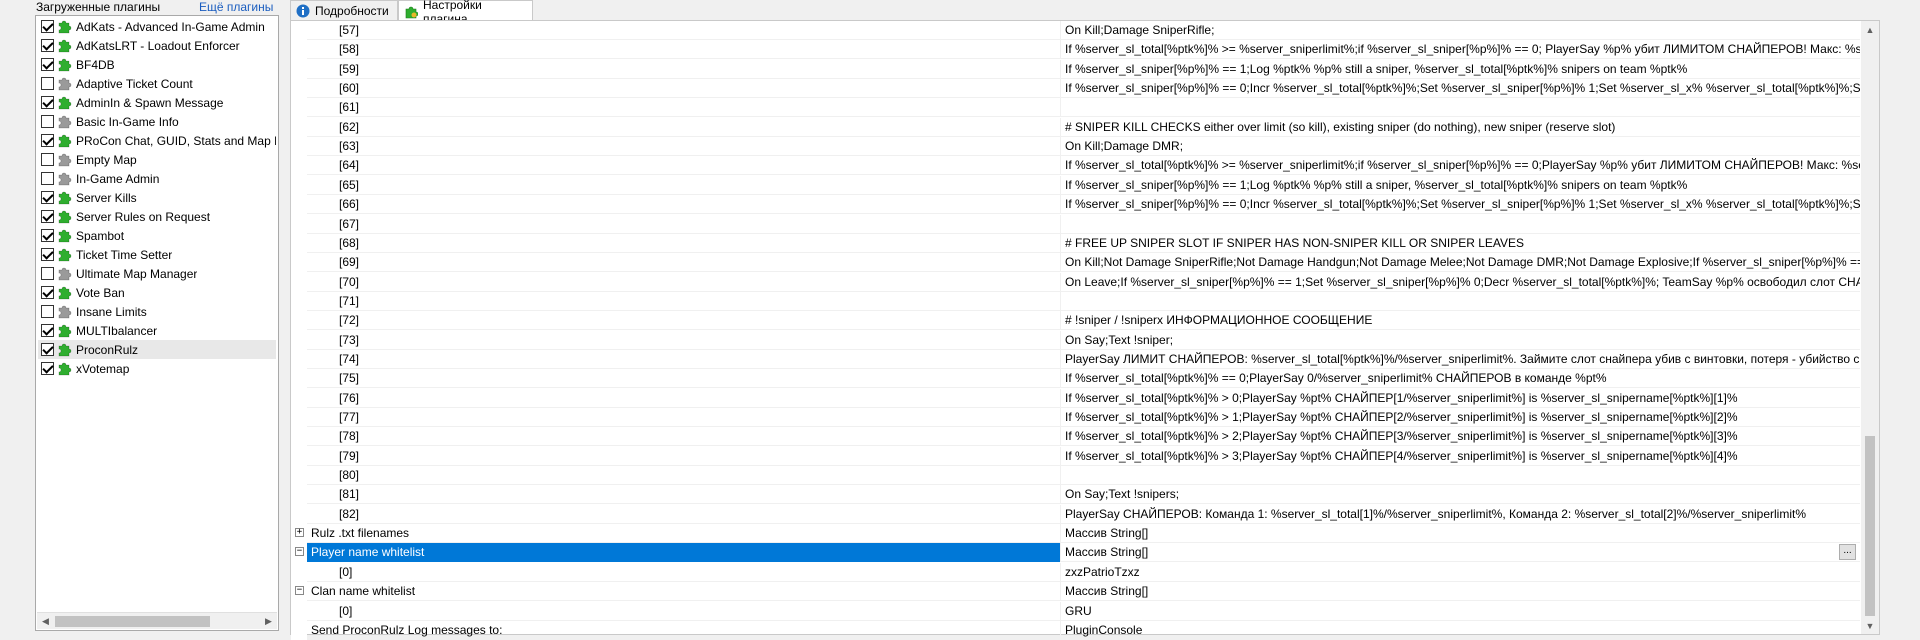  I want to click on plugin-list-item: MULTIbalancer, so click(157, 330).